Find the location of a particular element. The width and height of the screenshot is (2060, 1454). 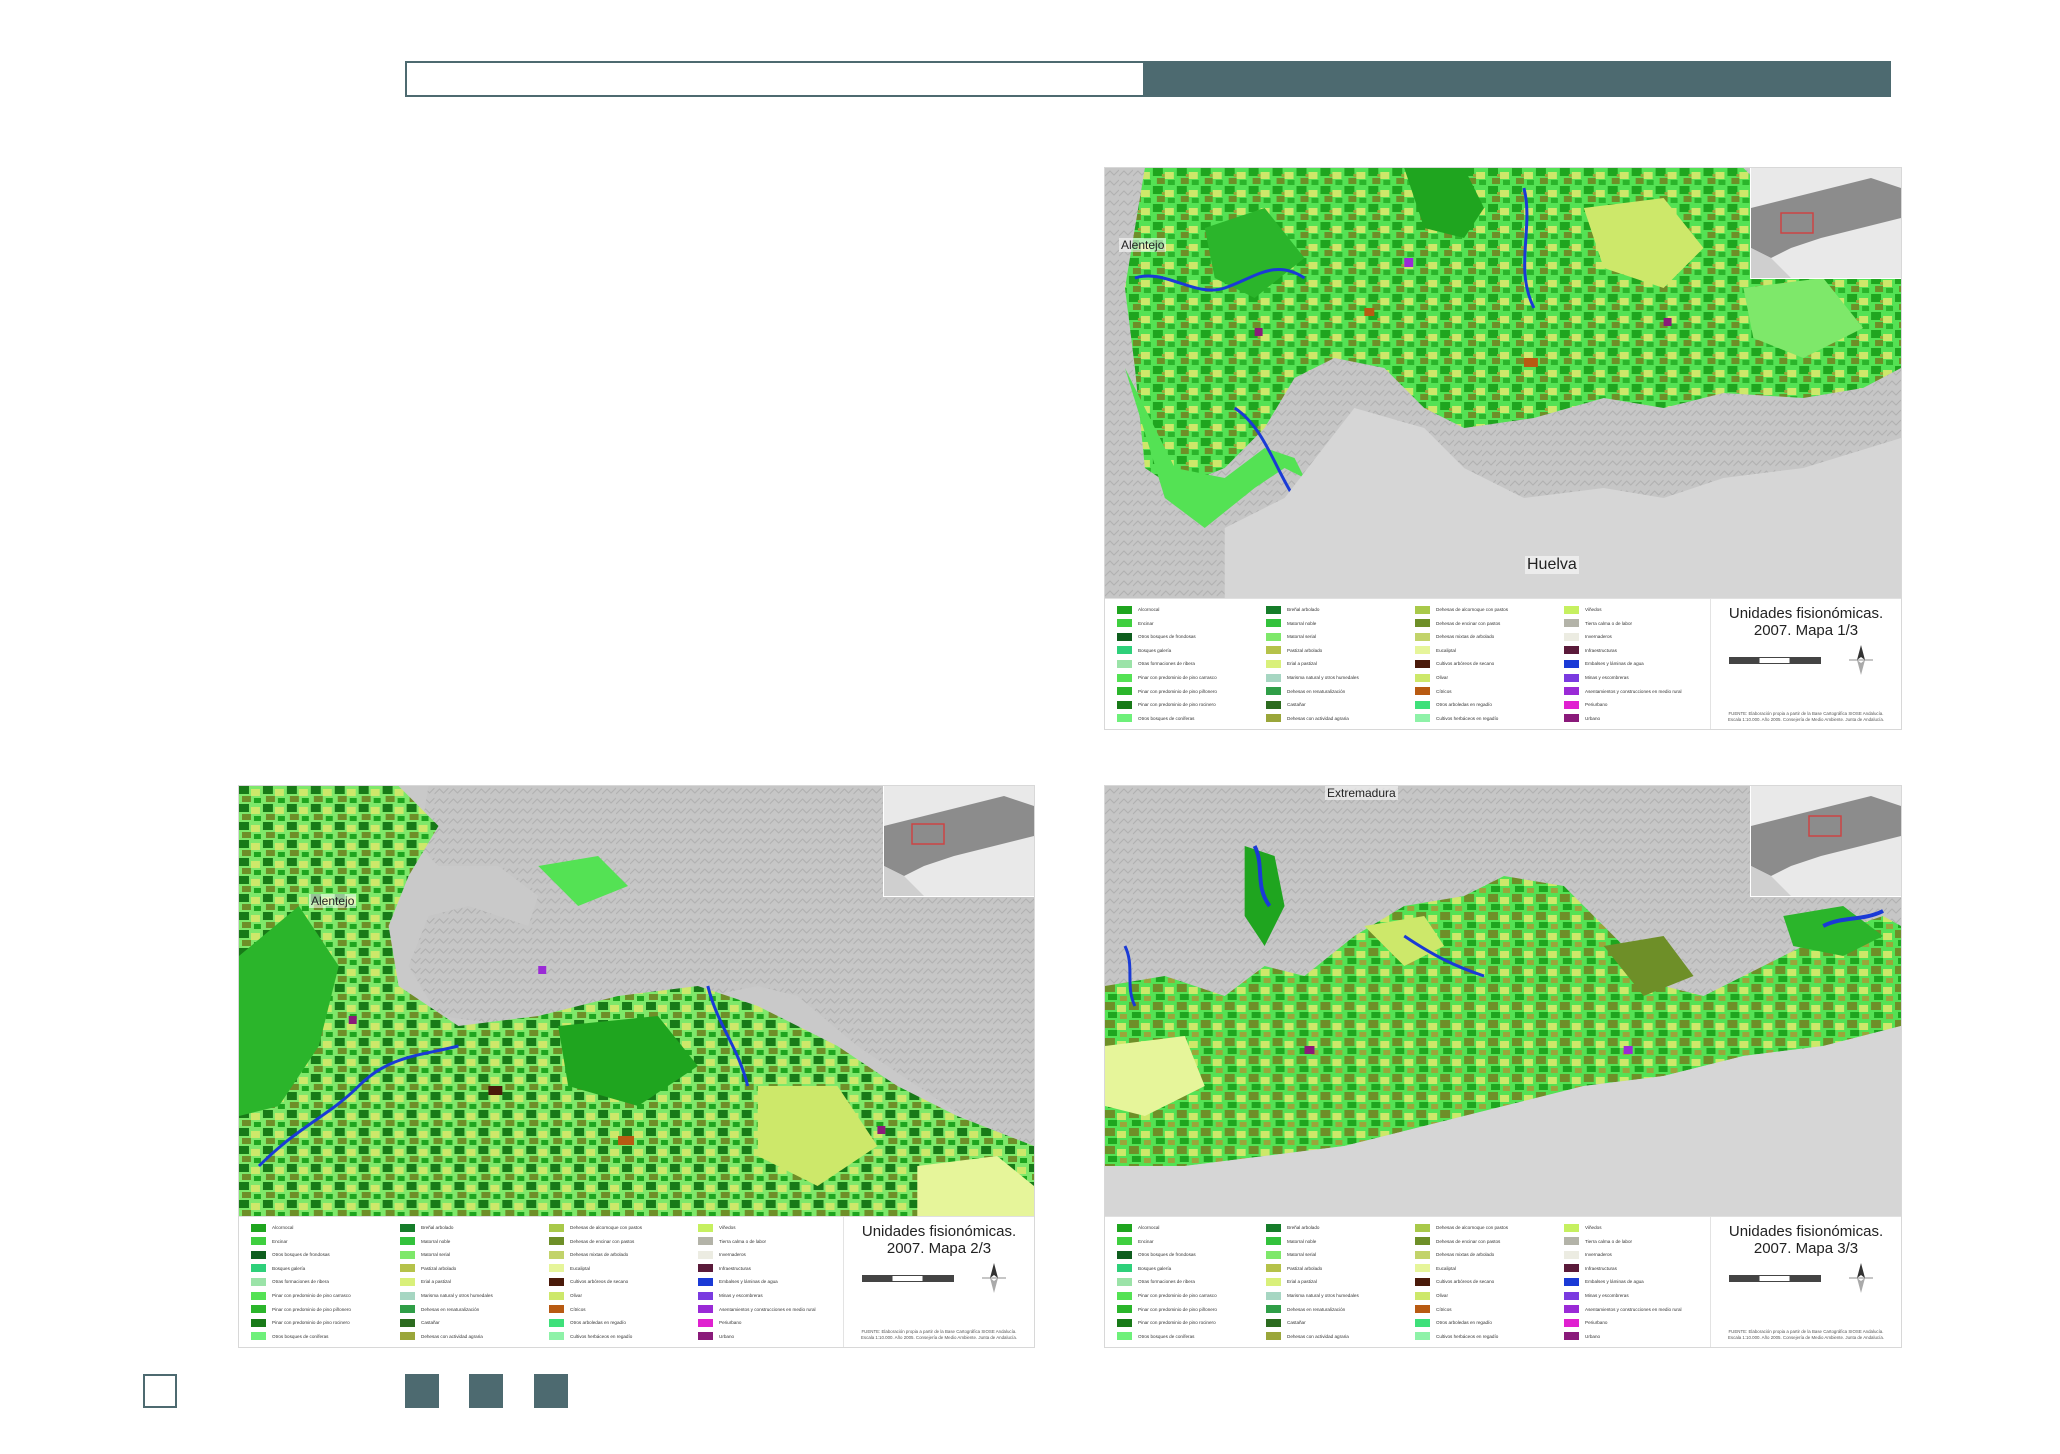

legend-label: Breñal arbolado is located at coordinates (437, 1228).